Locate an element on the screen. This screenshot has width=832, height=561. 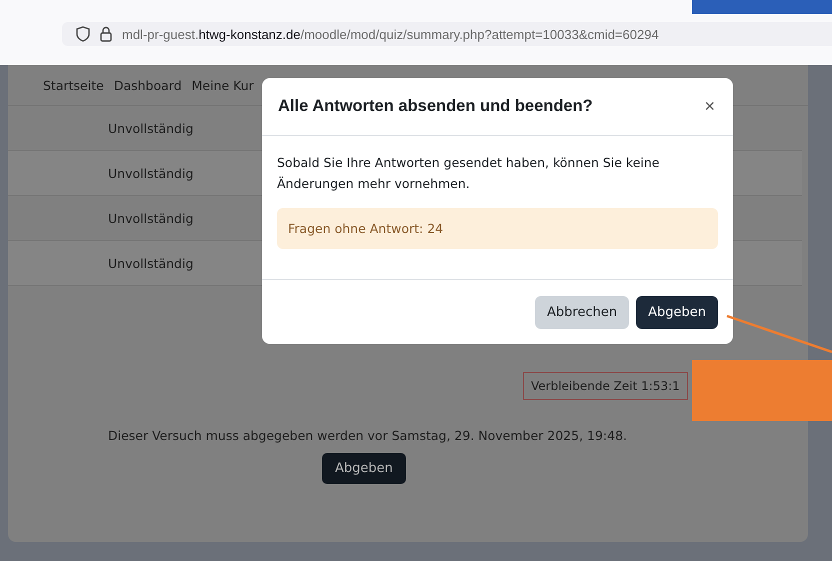
nav-link: Startseite is located at coordinates (73, 85).